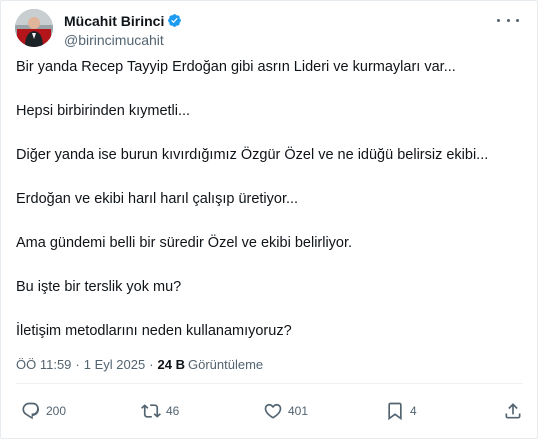 The width and height of the screenshot is (538, 439). What do you see at coordinates (114, 364) in the screenshot?
I see `tweet-date: 1 Eyl 2025` at bounding box center [114, 364].